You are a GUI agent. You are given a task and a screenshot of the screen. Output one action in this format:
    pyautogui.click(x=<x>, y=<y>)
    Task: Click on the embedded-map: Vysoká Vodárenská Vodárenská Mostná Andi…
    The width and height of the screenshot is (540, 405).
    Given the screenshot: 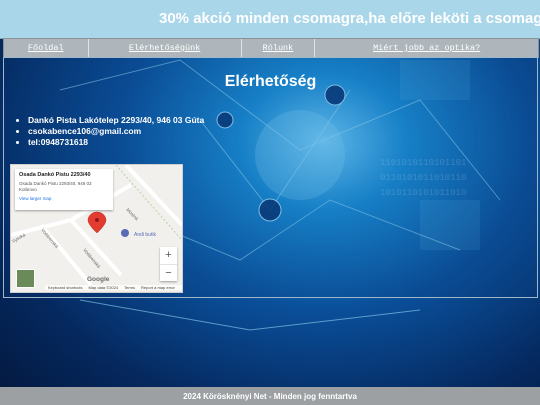 What is the action you would take?
    pyautogui.click(x=96, y=228)
    